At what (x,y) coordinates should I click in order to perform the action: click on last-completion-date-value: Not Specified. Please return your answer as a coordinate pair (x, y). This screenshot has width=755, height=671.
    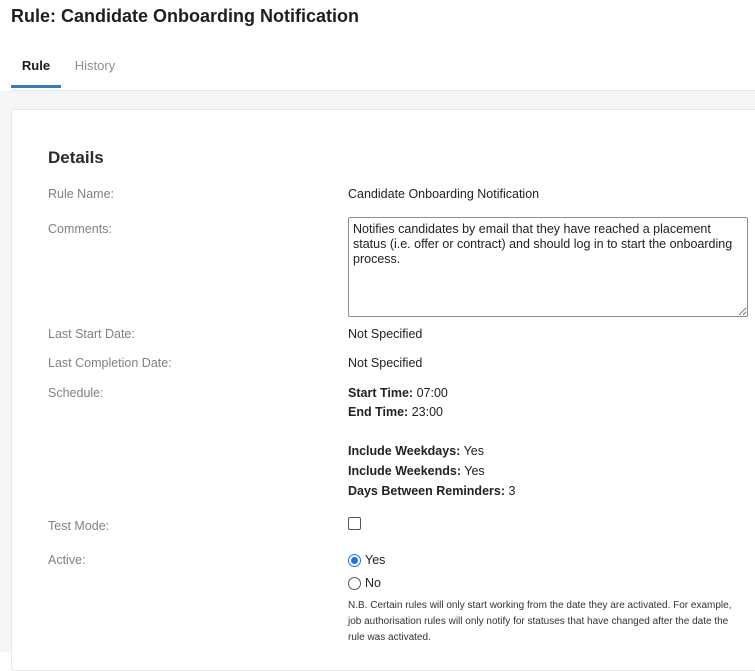
    Looking at the image, I should click on (385, 363).